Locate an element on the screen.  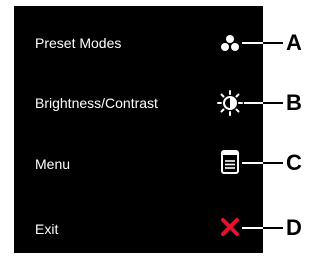
callout-d: D is located at coordinates (294, 227).